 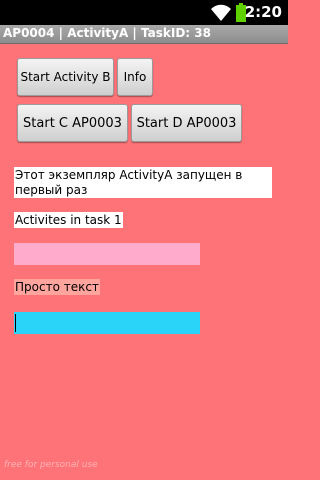 I want to click on clock: 2:20, so click(x=263, y=12).